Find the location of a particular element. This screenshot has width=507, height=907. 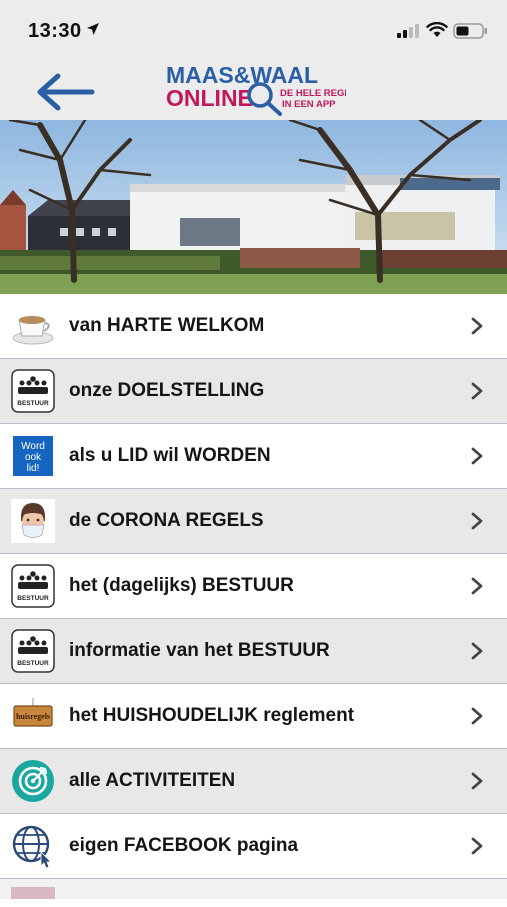

target-icon is located at coordinates (33, 781).